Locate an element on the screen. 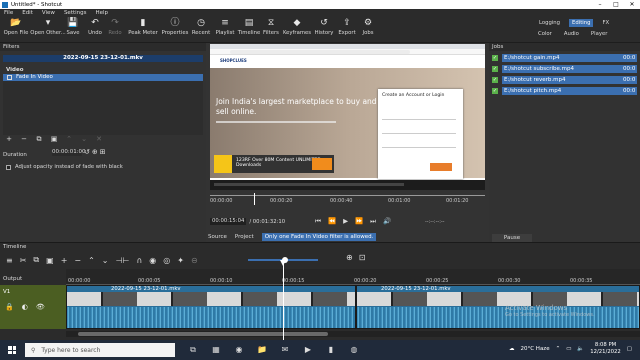 The height and width of the screenshot is (360, 640). overwrite-icon: ⌄ is located at coordinates (105, 260).